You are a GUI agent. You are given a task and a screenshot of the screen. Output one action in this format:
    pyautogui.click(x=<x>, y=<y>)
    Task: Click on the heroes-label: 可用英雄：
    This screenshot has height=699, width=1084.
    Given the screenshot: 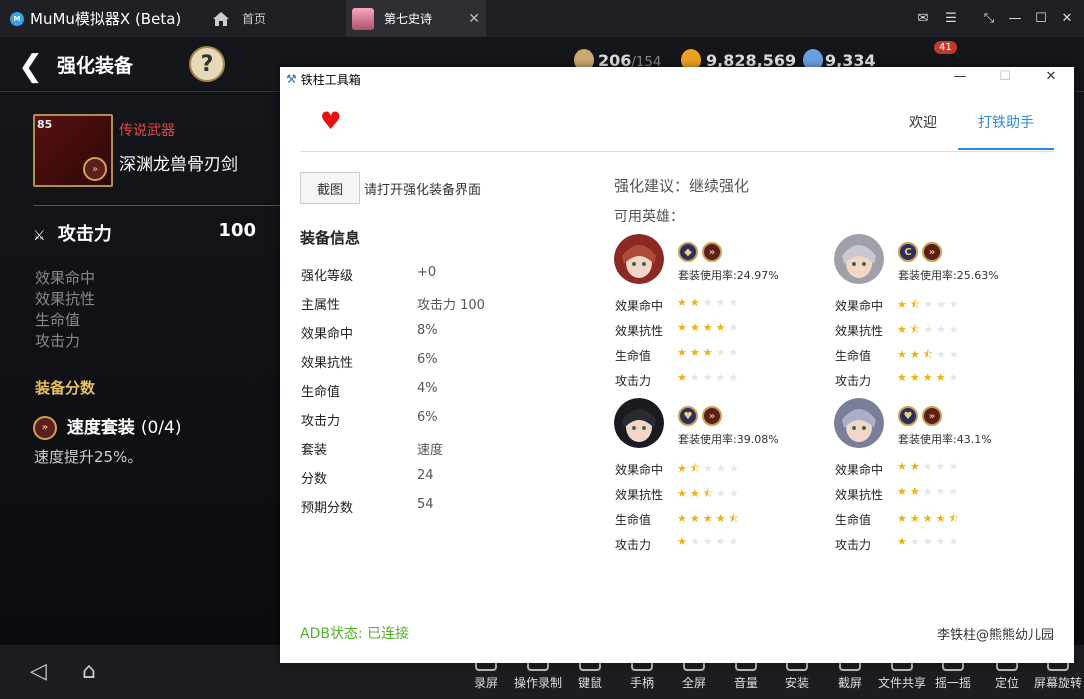 What is the action you would take?
    pyautogui.click(x=649, y=217)
    